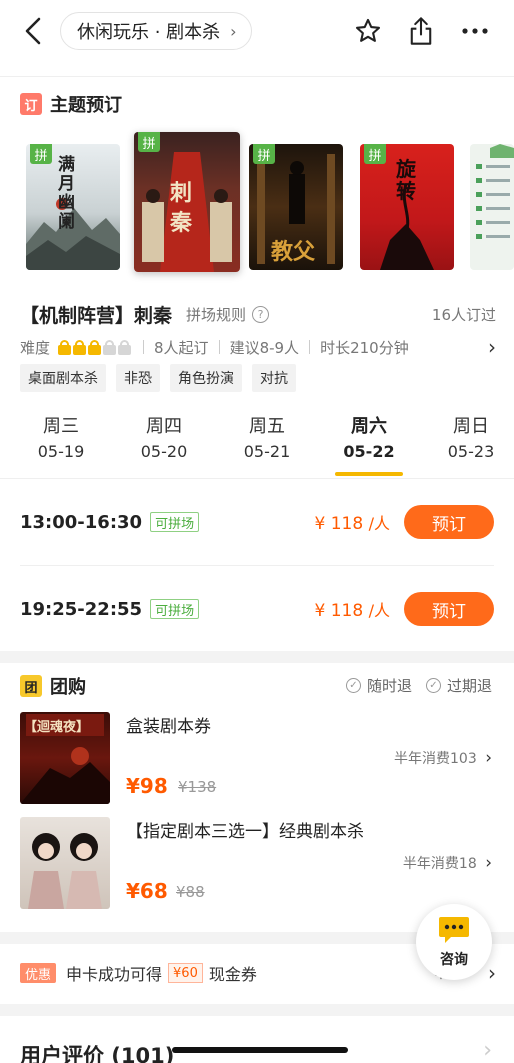  I want to click on deal-item: 【迴魂夜】 盒装剧本券 半年消费103 › ¥98 ¥138, so click(257, 758).